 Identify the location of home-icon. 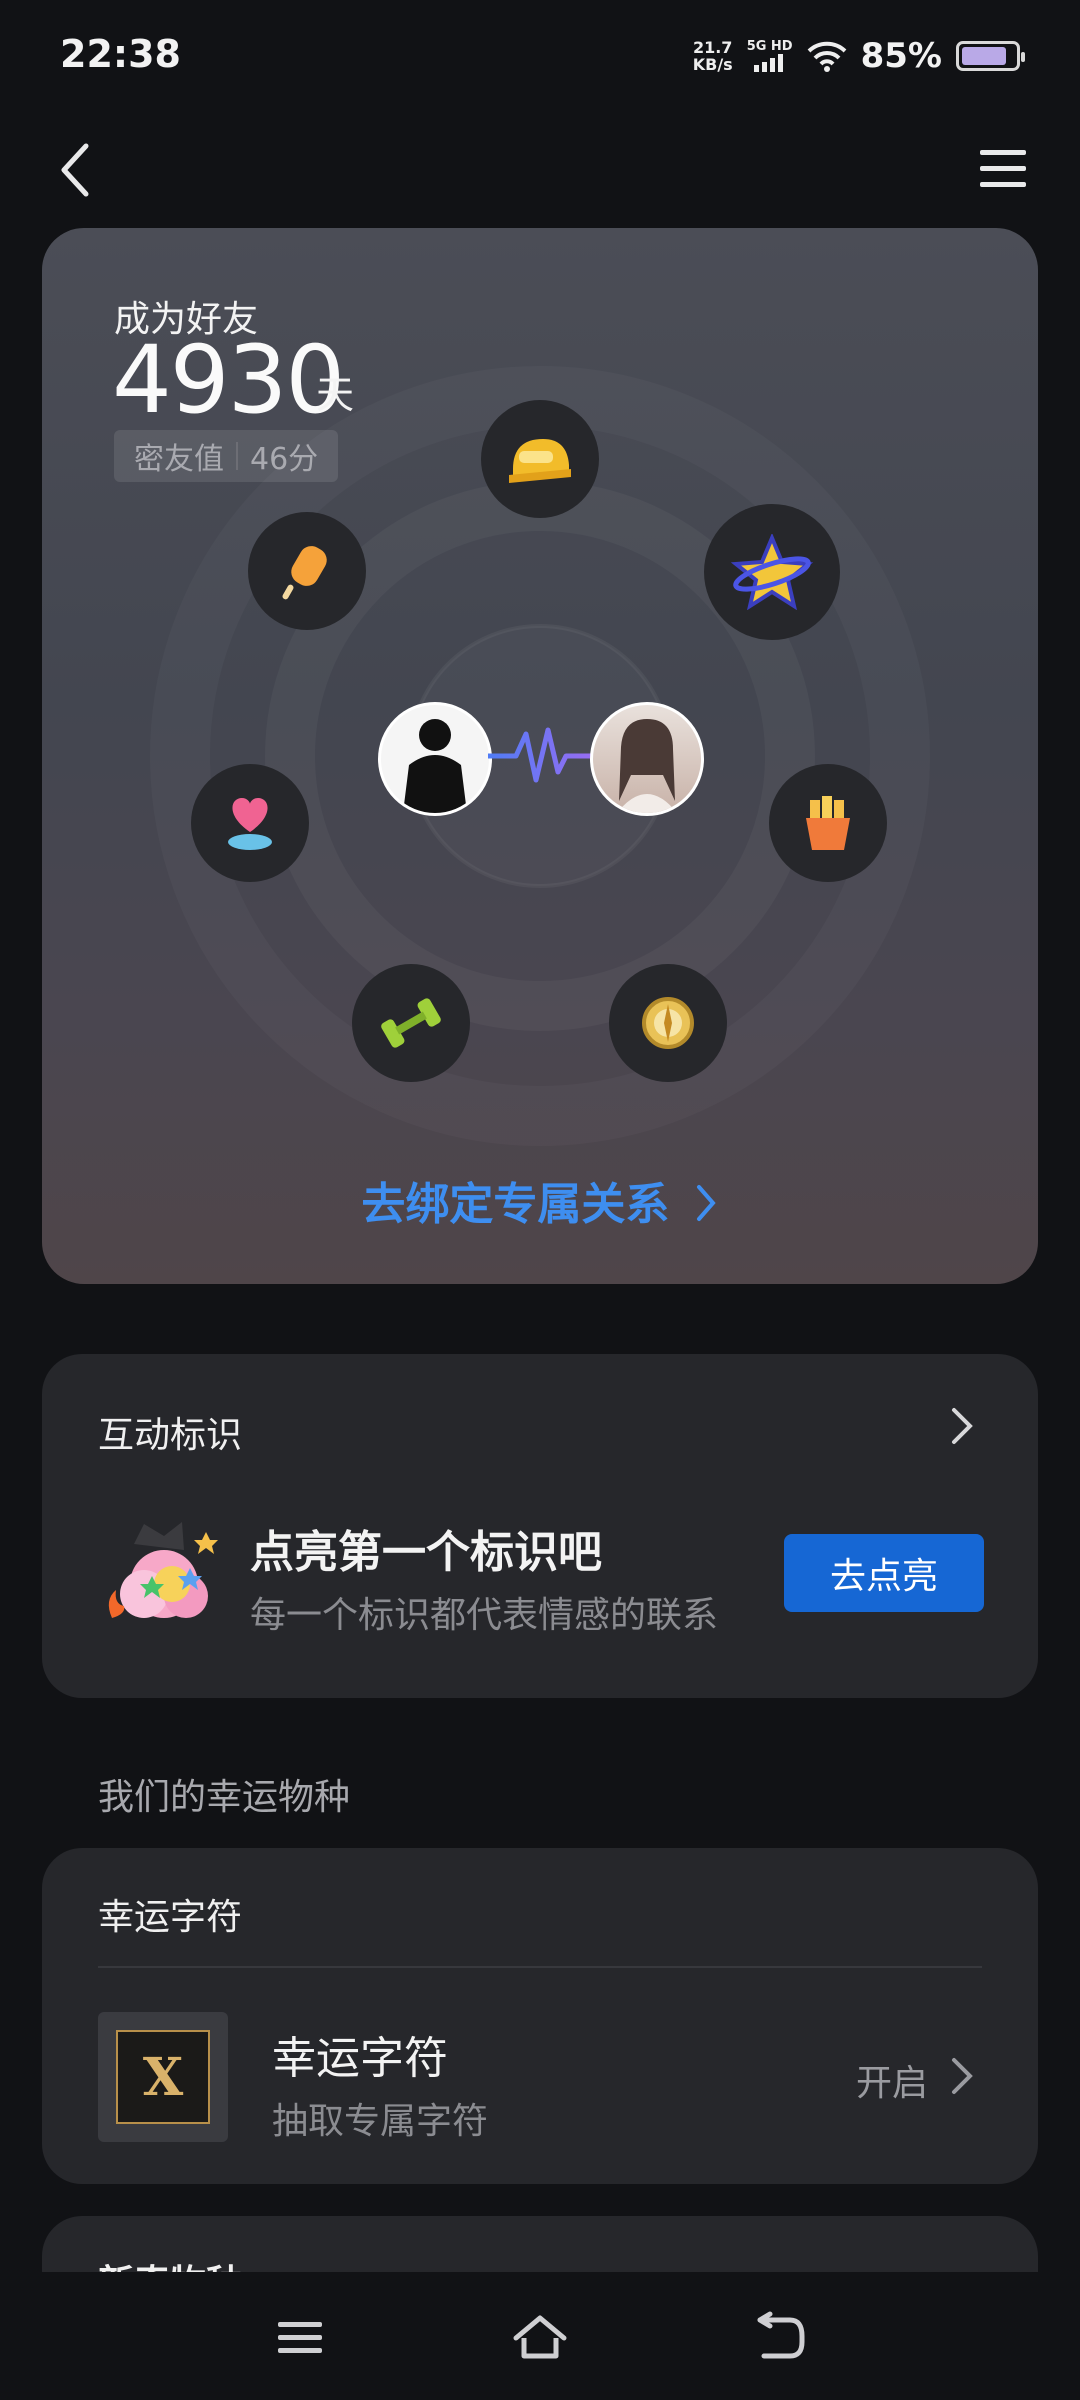
(540, 2338).